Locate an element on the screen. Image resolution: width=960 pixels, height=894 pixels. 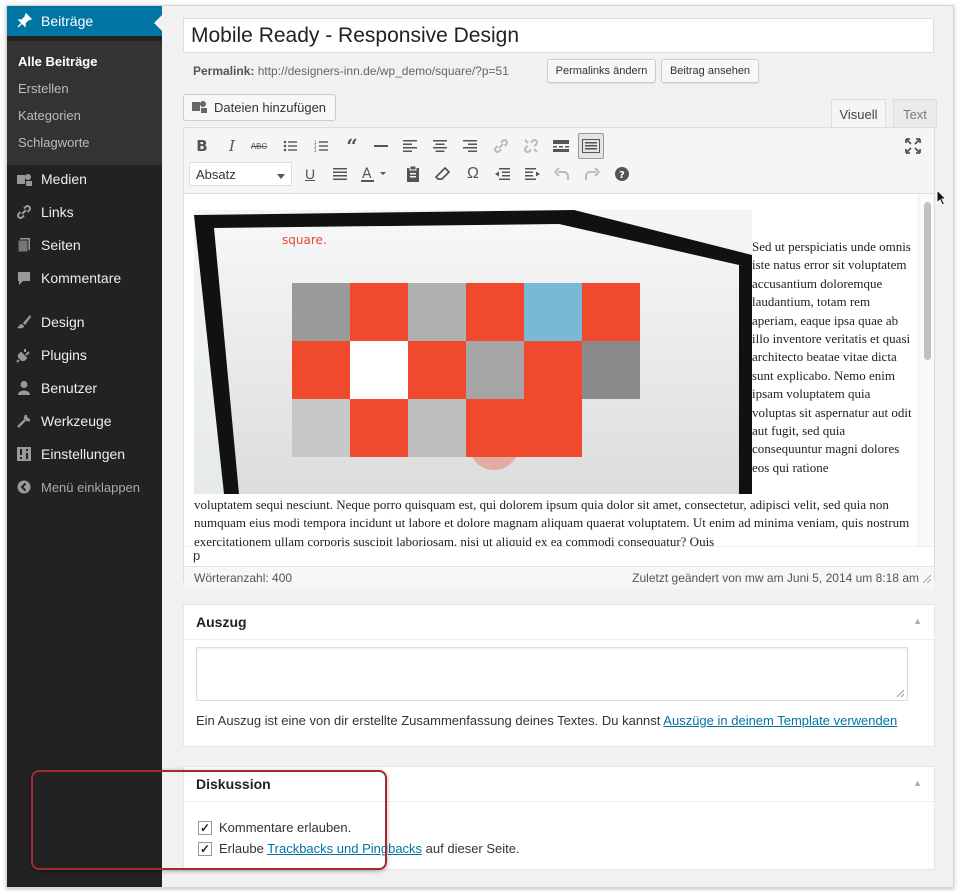
help-button: ? is located at coordinates (622, 174).